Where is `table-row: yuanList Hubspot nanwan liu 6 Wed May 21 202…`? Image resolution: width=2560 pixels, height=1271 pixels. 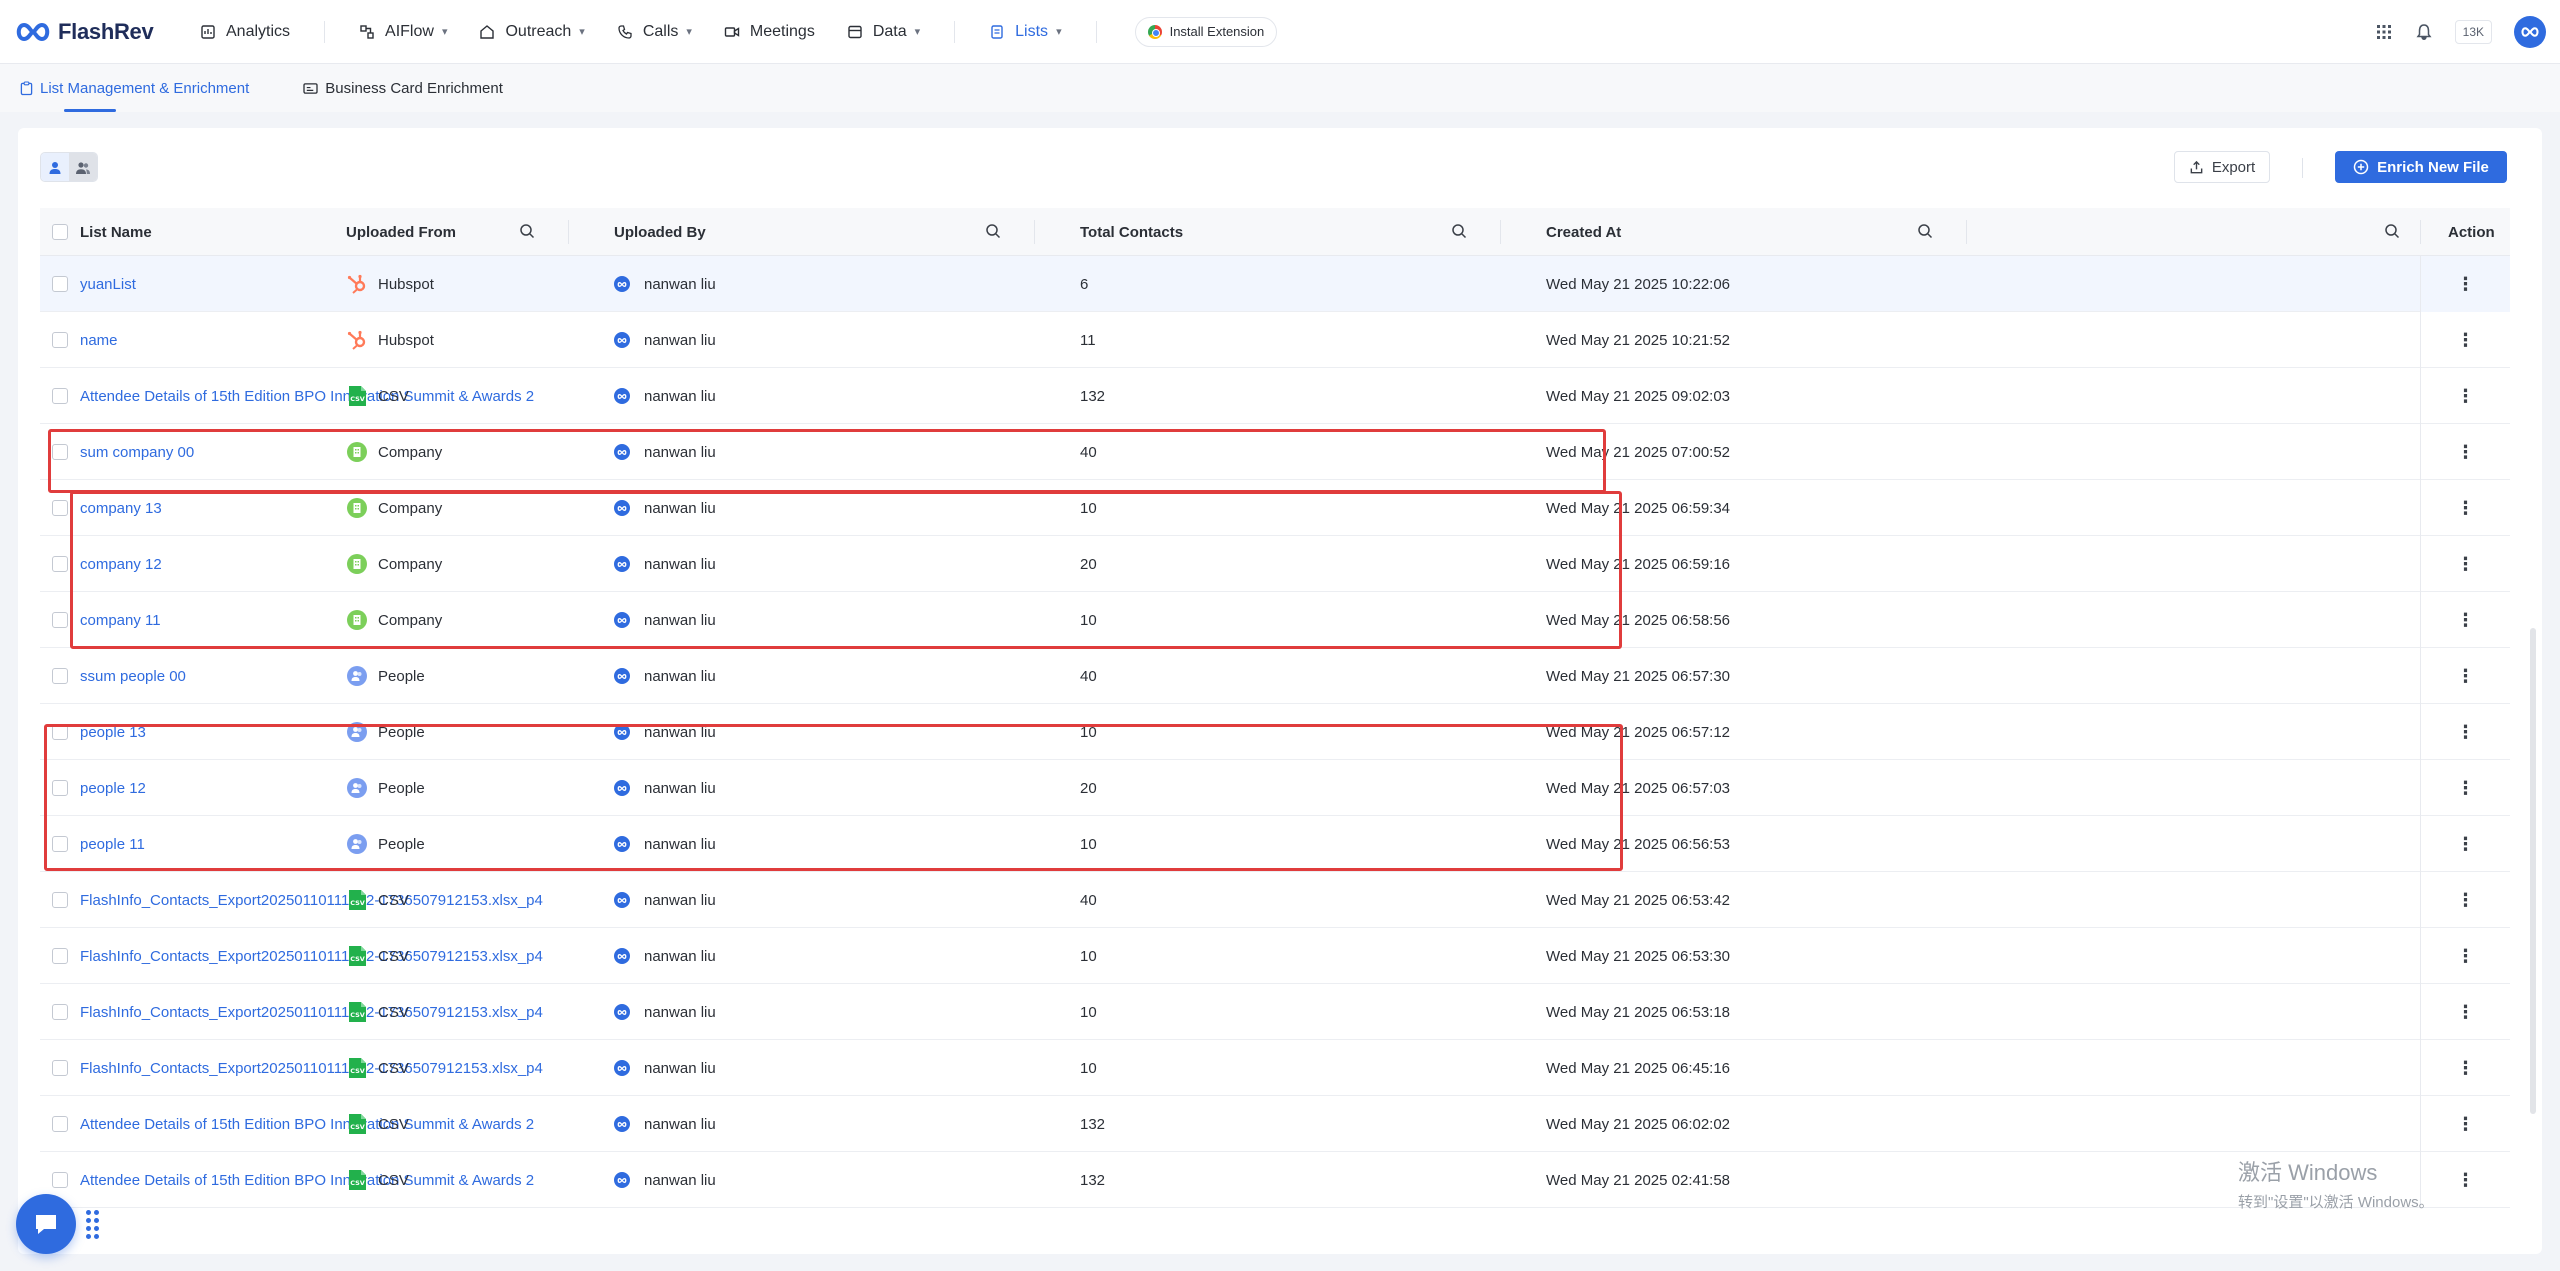 table-row: yuanList Hubspot nanwan liu 6 Wed May 21 202… is located at coordinates (1275, 284).